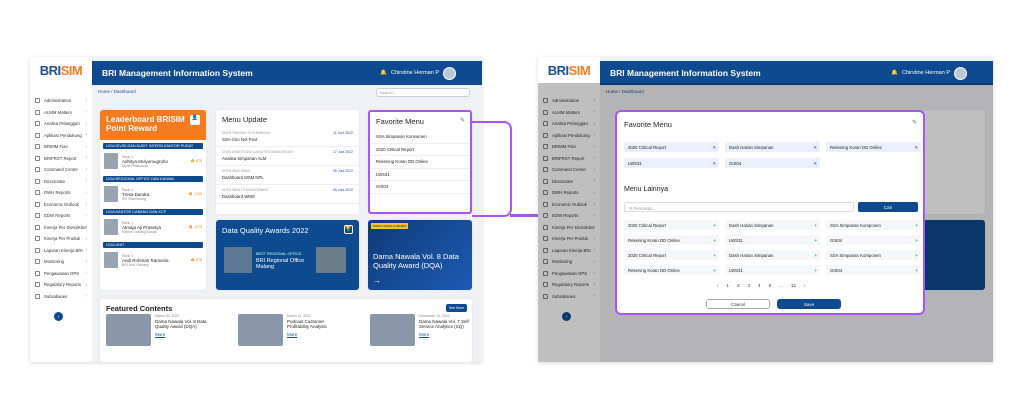 This screenshot has height=406, width=1024. What do you see at coordinates (61, 113) in the screenshot?
I see `sidebar-item: ALMM Matters` at bounding box center [61, 113].